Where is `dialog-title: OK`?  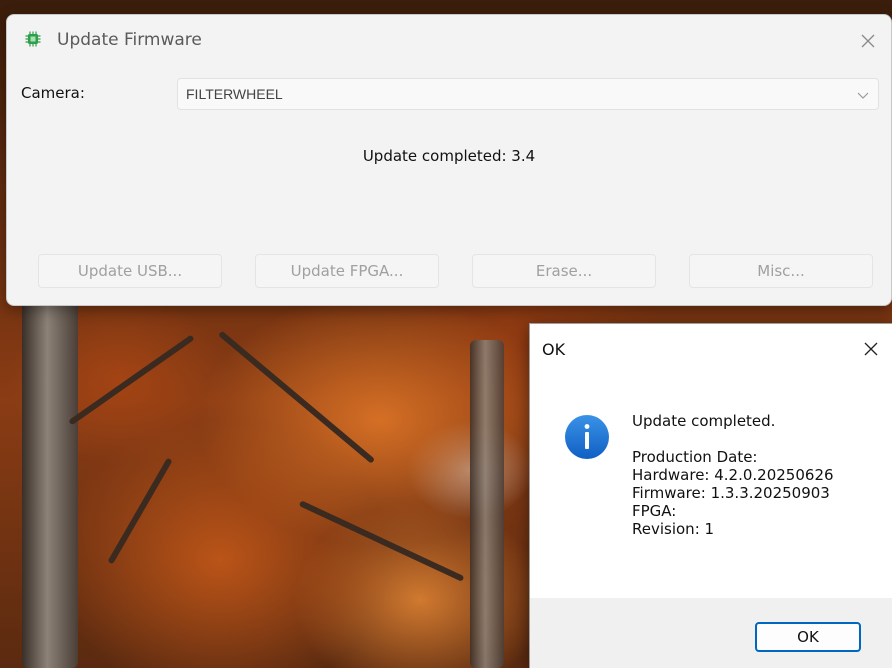 dialog-title: OK is located at coordinates (554, 349).